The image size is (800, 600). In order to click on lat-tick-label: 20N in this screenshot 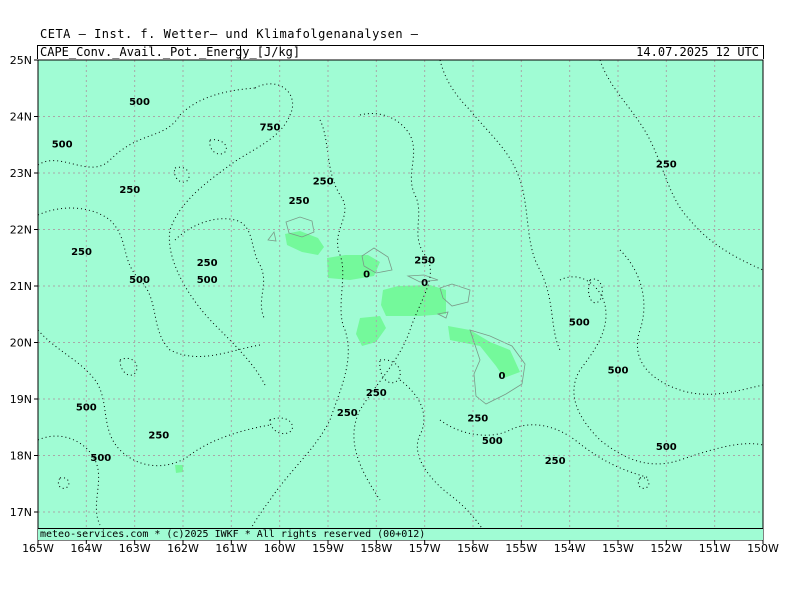, I will do `click(21, 343)`.